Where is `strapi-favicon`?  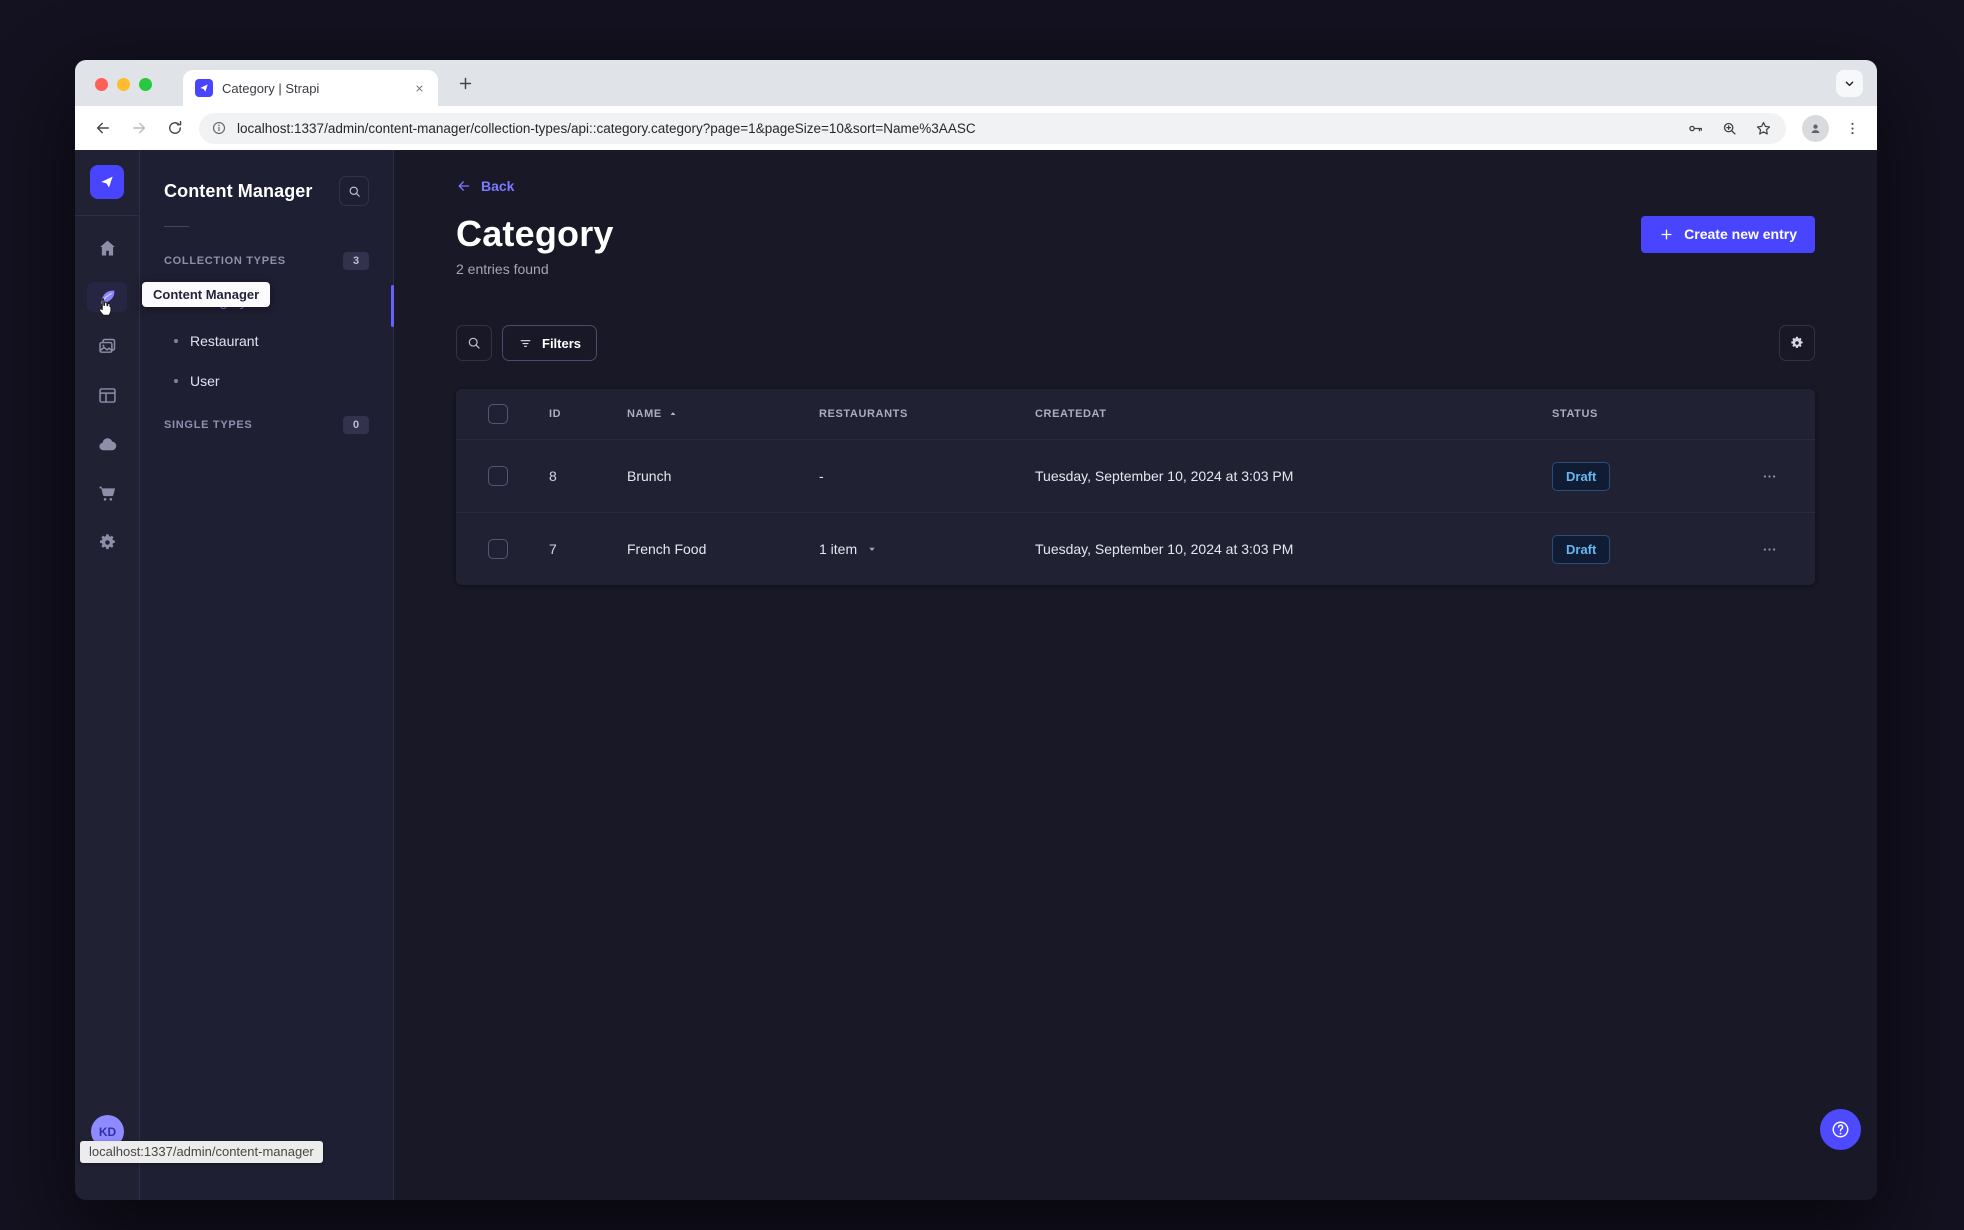
strapi-favicon is located at coordinates (204, 88).